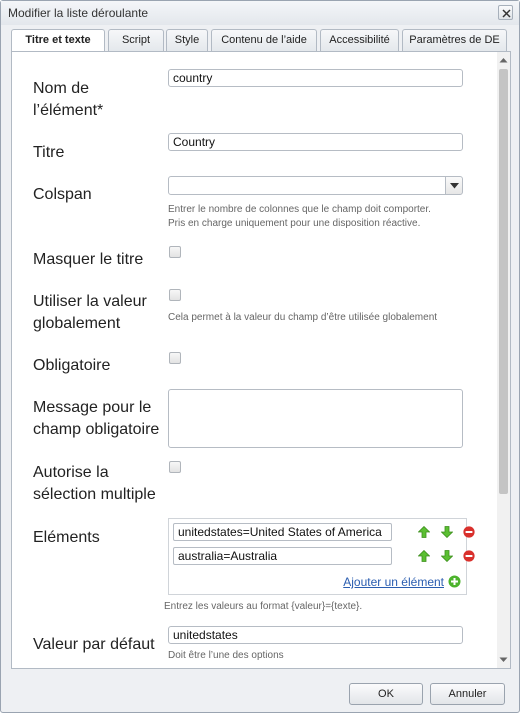 The image size is (520, 713). Describe the element at coordinates (315, 142) in the screenshot. I see `title-field: Country` at that location.